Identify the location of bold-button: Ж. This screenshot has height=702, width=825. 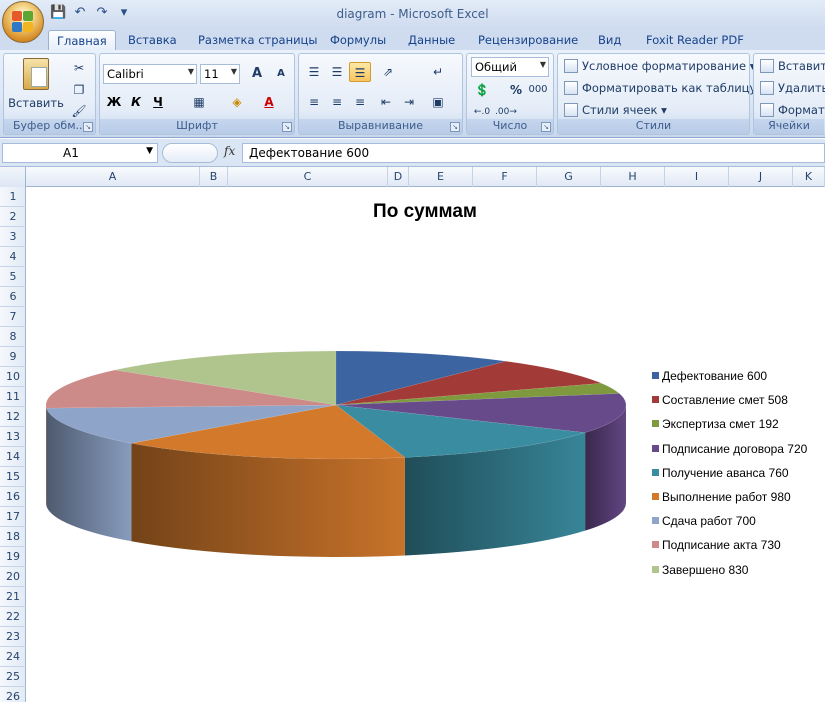
(114, 102).